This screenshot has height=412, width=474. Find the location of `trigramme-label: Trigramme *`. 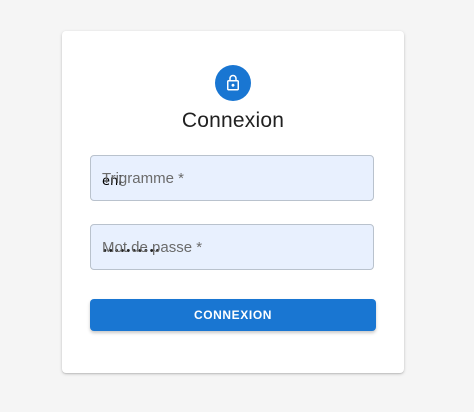

trigramme-label: Trigramme * is located at coordinates (143, 178).